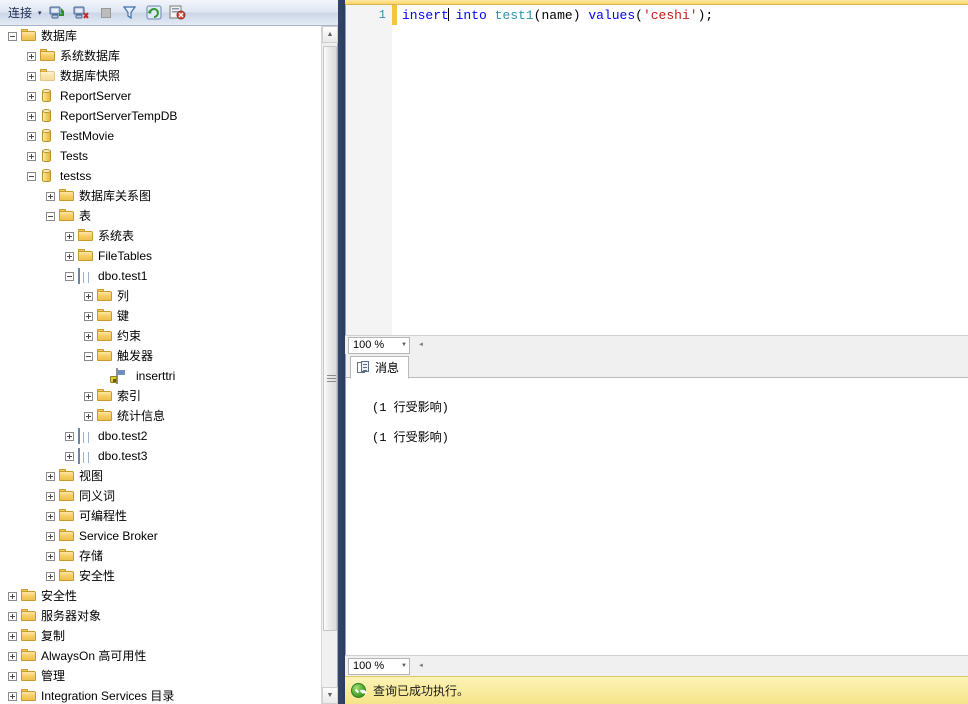 Image resolution: width=968 pixels, height=704 pixels. Describe the element at coordinates (557, 15) in the screenshot. I see `sql-code-line: insert into test1(name) values('ceshi');` at that location.